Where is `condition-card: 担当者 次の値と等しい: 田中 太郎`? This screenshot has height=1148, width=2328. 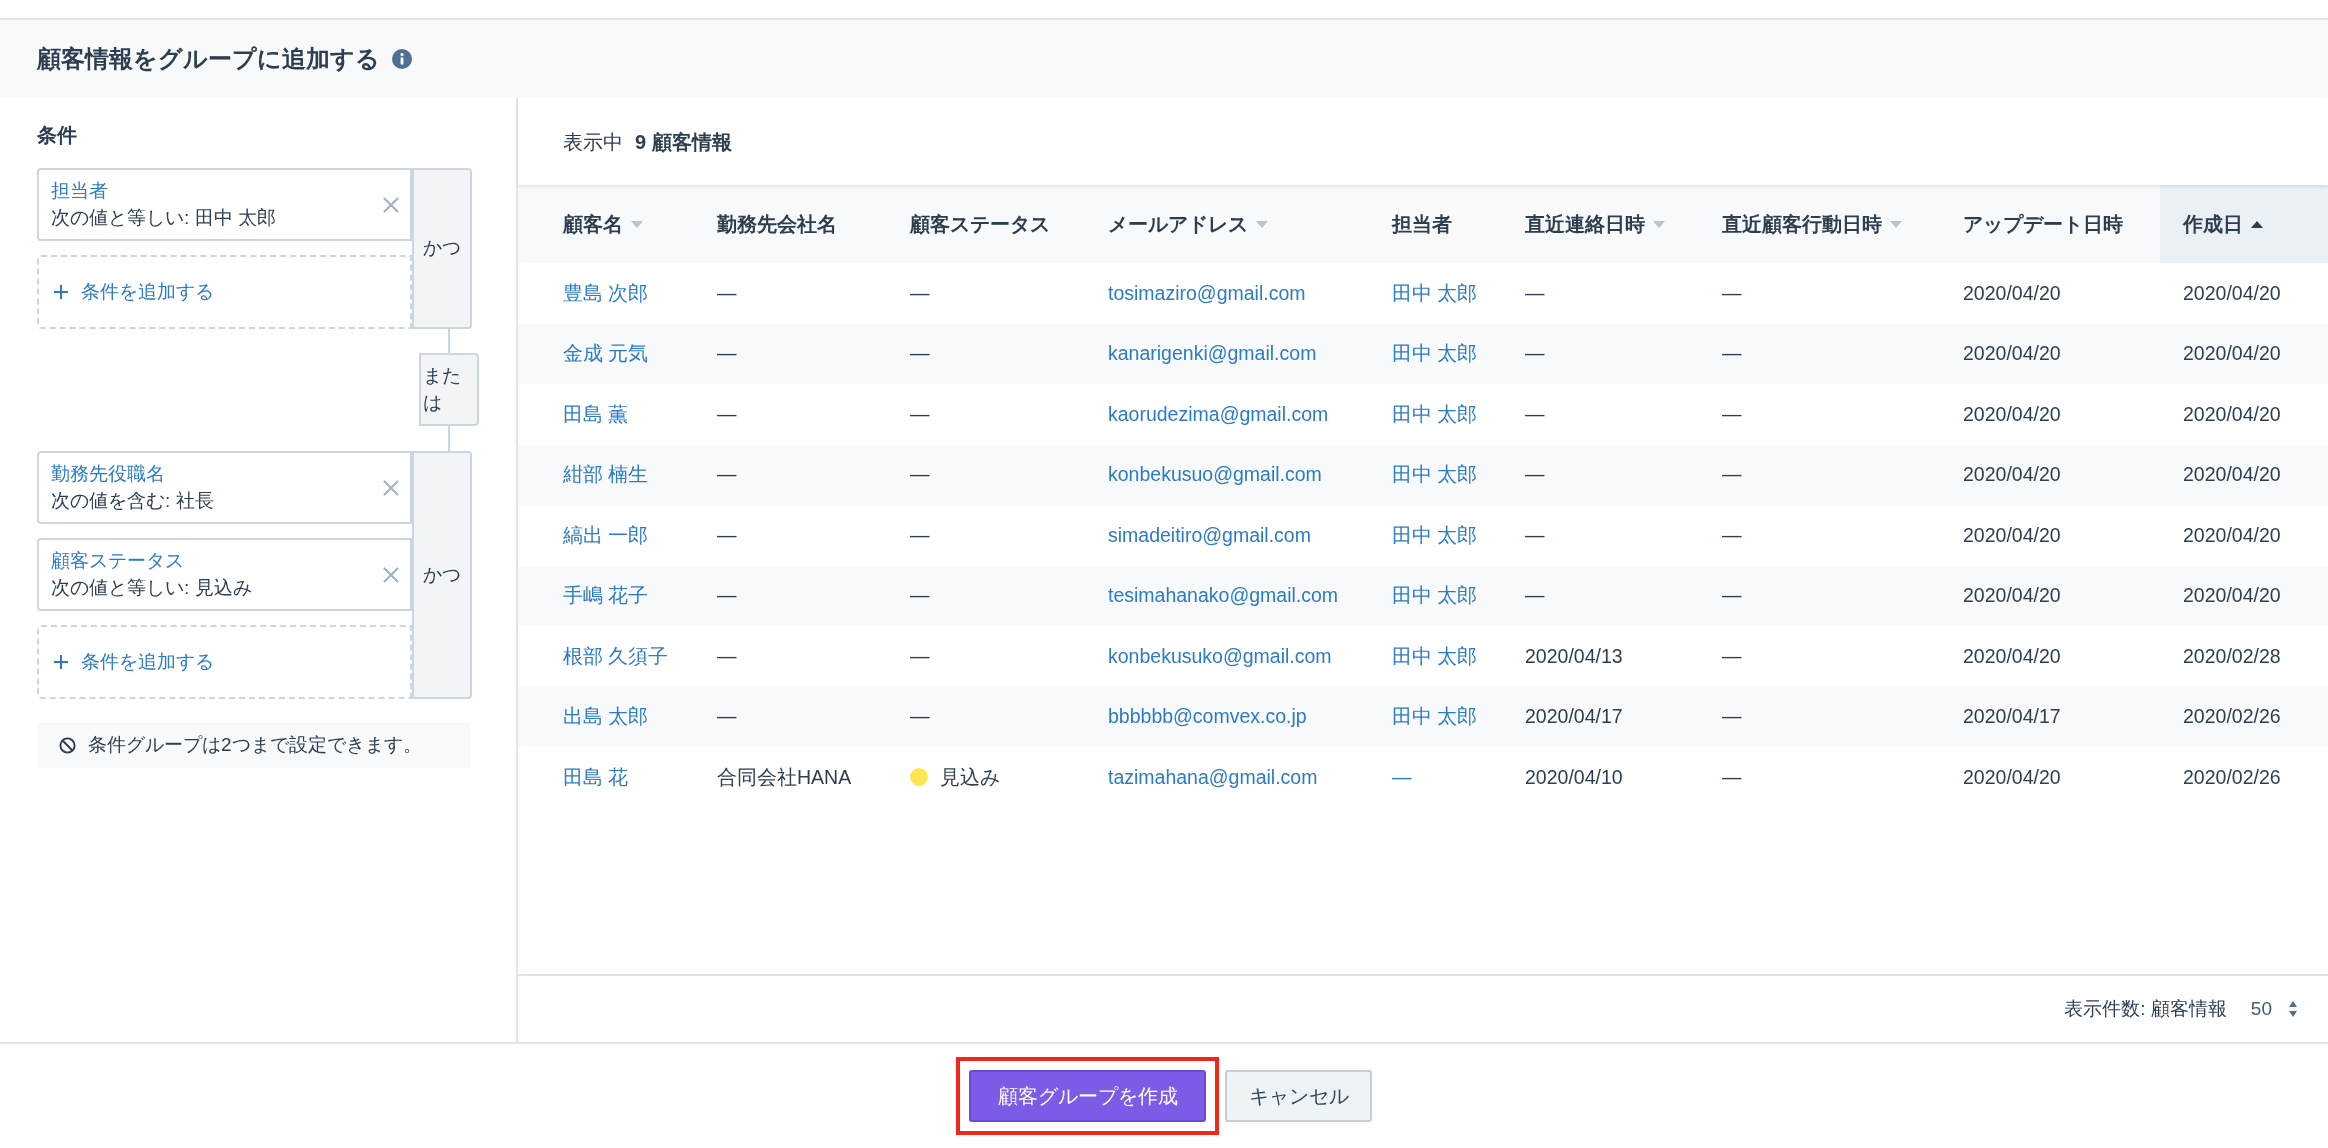
condition-card: 担当者 次の値と等しい: 田中 太郎 is located at coordinates (224, 204).